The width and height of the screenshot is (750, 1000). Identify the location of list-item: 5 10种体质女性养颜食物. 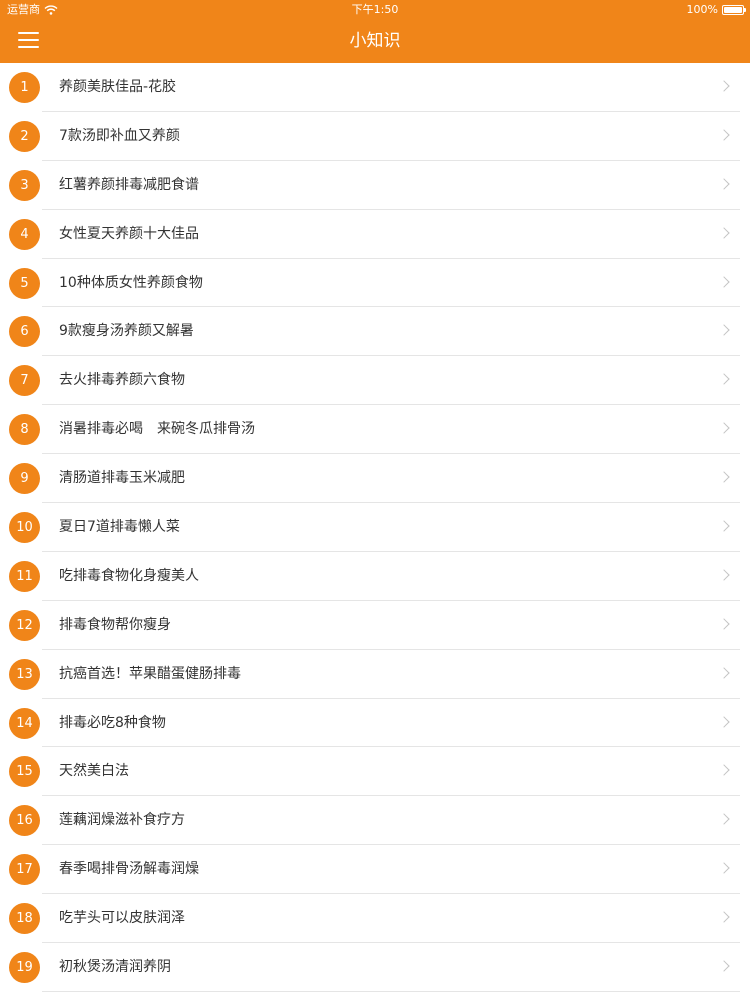
(375, 283).